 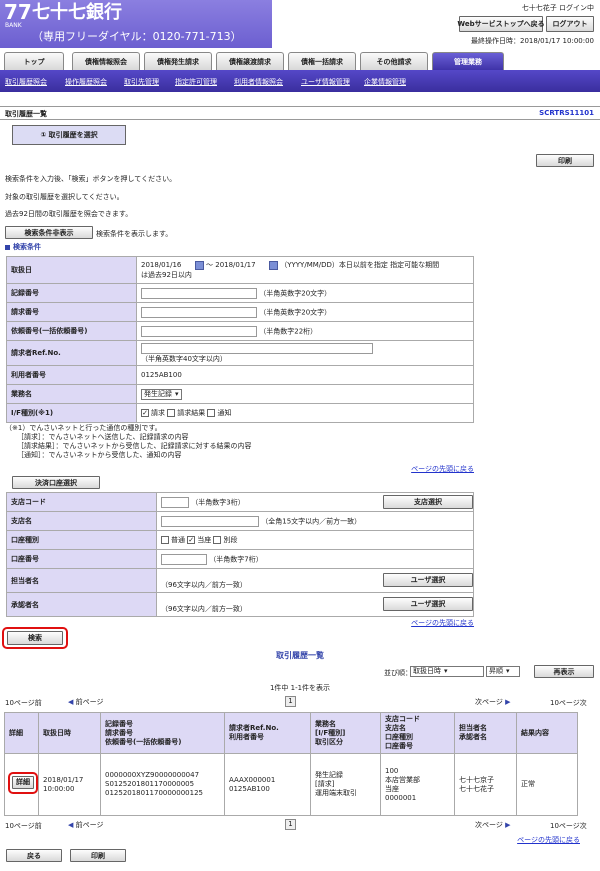 What do you see at coordinates (161, 265) in the screenshot?
I see `date-from-value: 2018/01/16` at bounding box center [161, 265].